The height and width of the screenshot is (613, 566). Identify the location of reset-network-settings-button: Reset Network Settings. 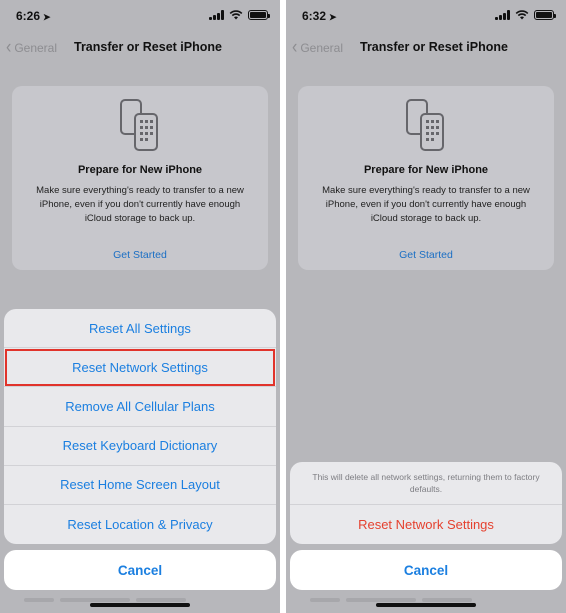
(140, 368).